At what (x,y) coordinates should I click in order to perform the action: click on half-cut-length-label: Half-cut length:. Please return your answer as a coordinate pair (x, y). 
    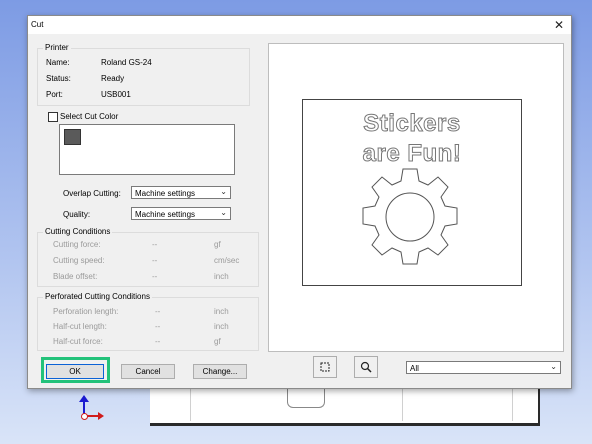
    Looking at the image, I should click on (80, 326).